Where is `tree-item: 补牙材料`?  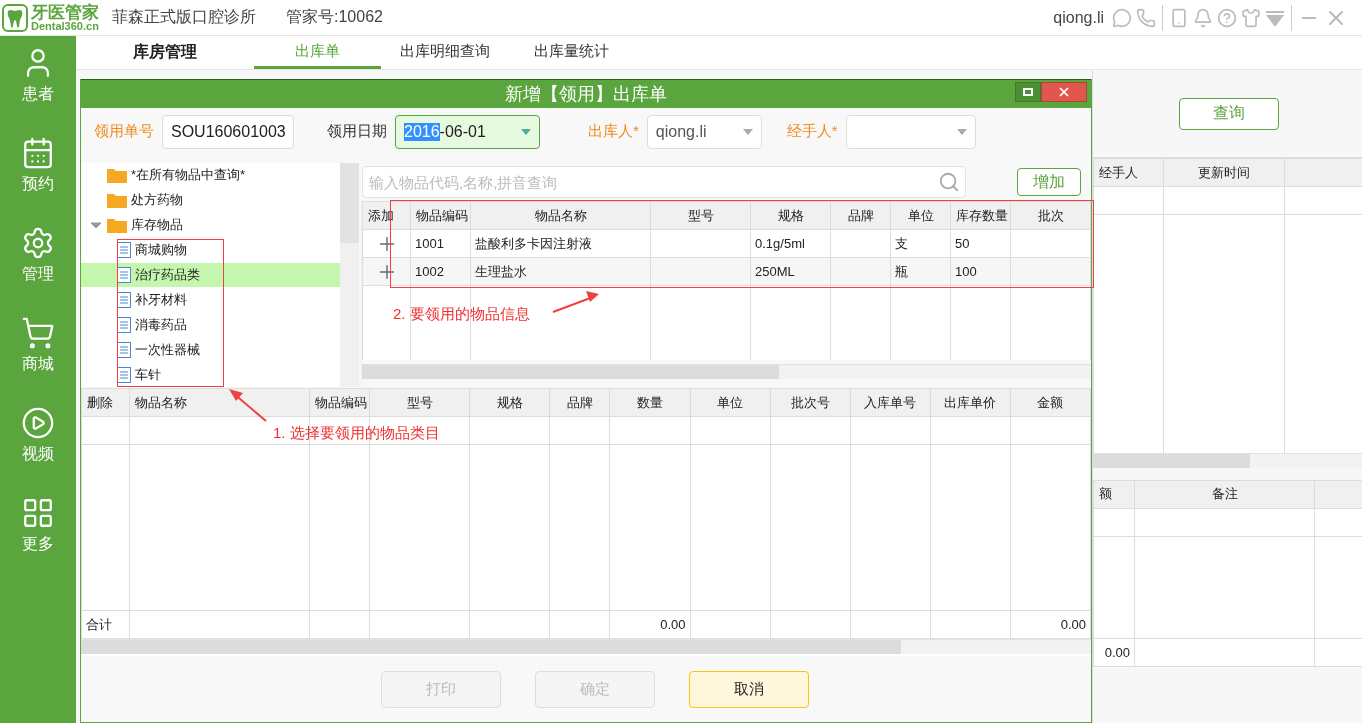 tree-item: 补牙材料 is located at coordinates (210, 300).